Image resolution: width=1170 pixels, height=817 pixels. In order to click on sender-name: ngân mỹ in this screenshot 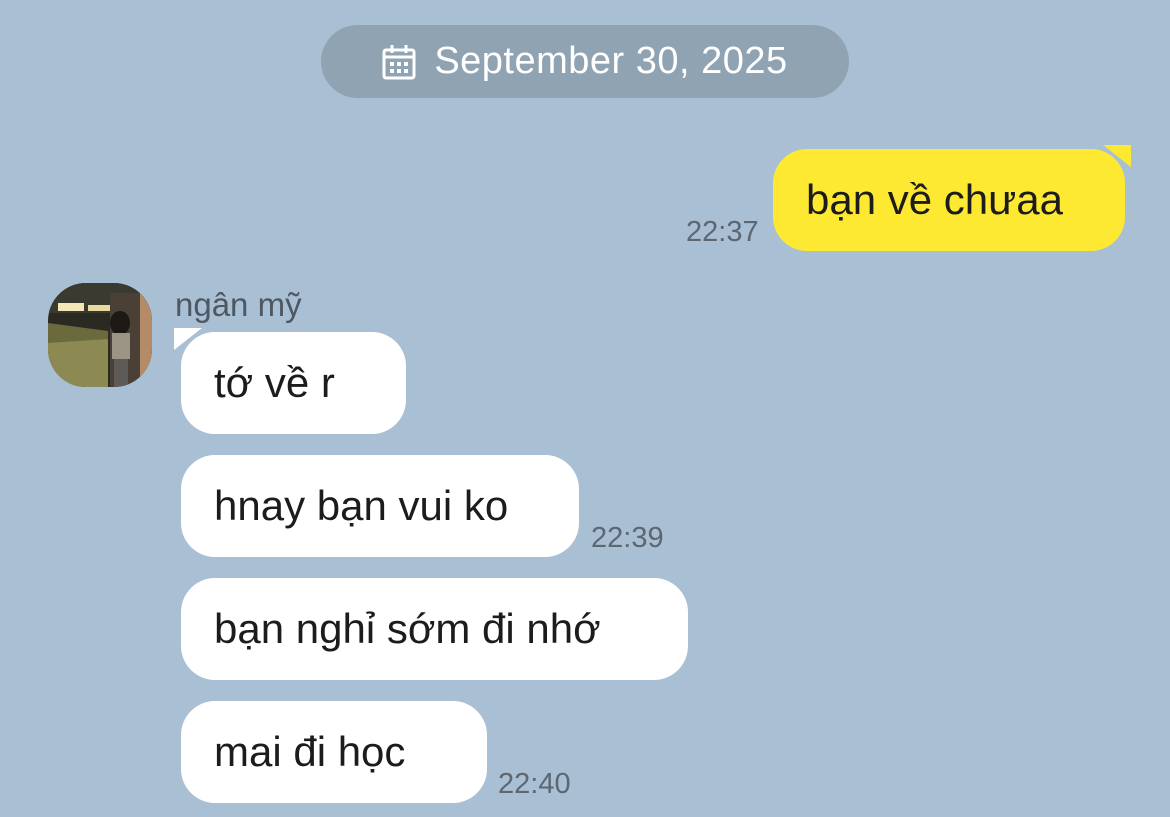, I will do `click(238, 304)`.